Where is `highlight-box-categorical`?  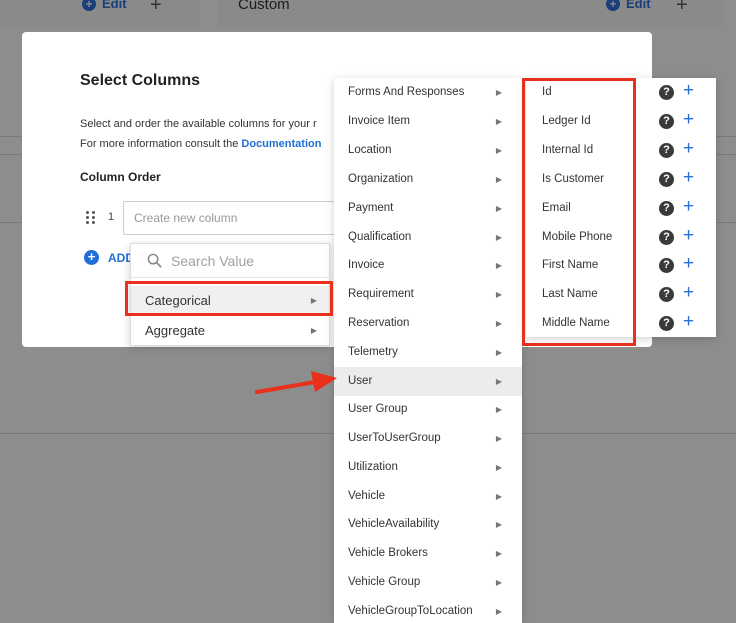
highlight-box-categorical is located at coordinates (229, 298).